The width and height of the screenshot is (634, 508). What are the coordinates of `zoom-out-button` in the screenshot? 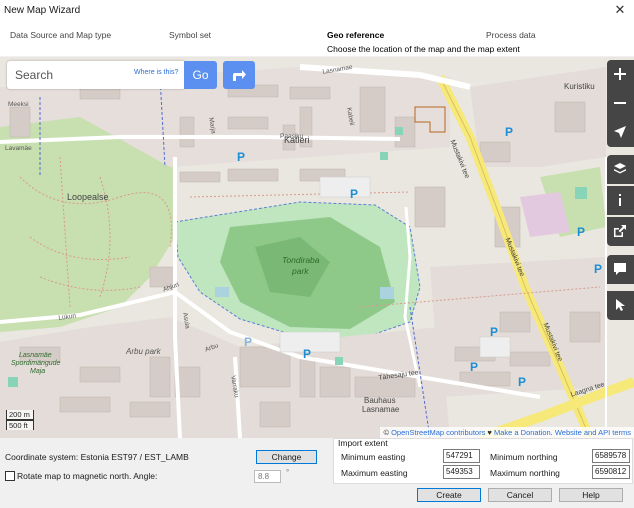 It's located at (620, 103).